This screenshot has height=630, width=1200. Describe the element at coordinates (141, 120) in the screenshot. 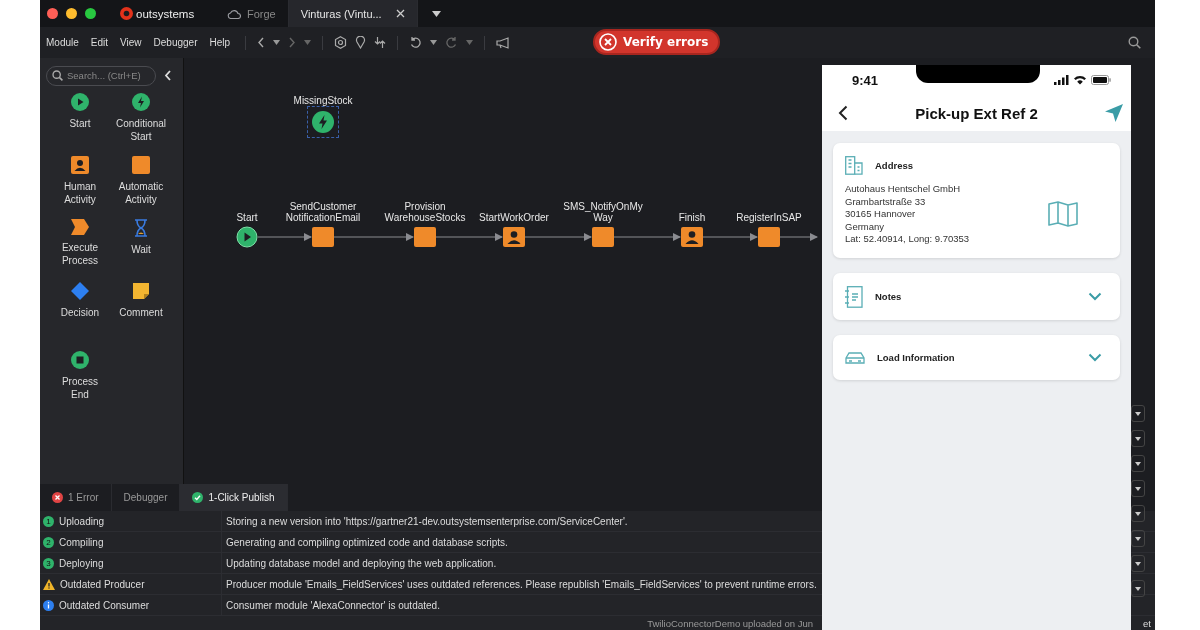

I see `toolbox-item: Conditional Start` at that location.